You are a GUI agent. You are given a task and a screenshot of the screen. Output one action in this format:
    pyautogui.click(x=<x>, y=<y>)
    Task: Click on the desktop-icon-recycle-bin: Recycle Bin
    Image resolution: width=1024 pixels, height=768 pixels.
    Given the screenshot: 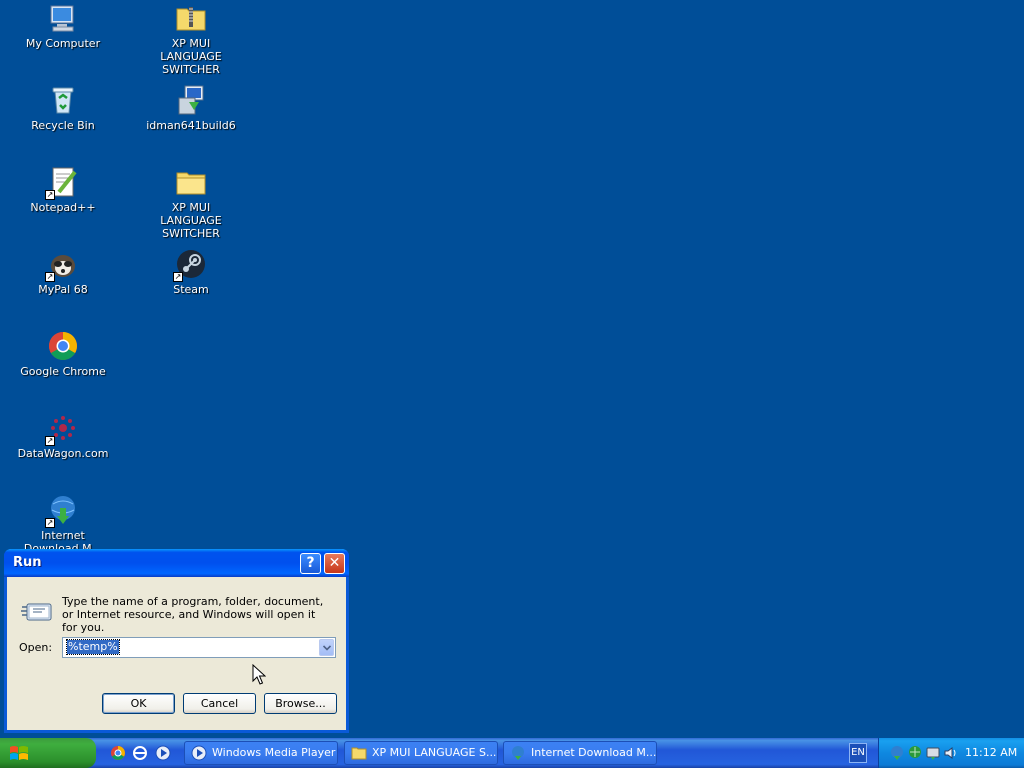 What is the action you would take?
    pyautogui.click(x=63, y=108)
    